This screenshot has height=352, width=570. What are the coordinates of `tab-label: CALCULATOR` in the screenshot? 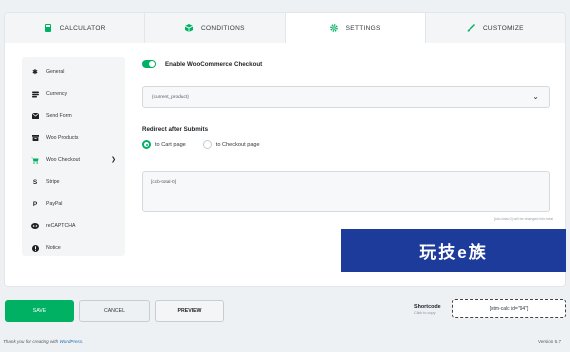 It's located at (82, 28).